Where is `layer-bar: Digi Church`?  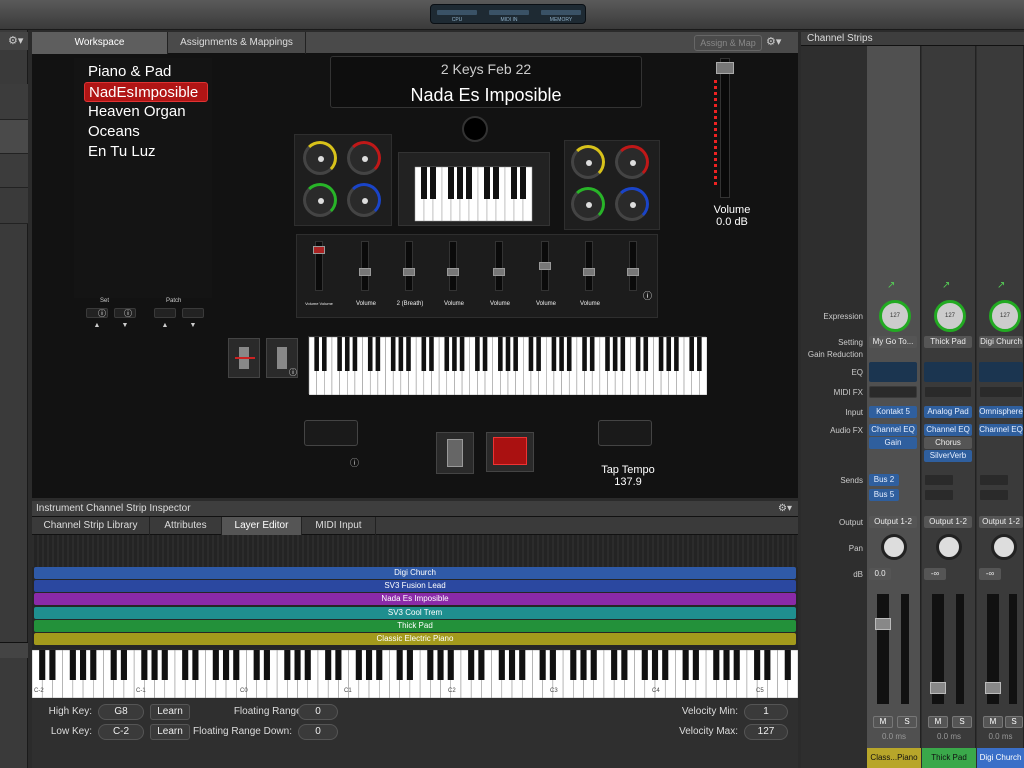
layer-bar: Digi Church is located at coordinates (415, 573).